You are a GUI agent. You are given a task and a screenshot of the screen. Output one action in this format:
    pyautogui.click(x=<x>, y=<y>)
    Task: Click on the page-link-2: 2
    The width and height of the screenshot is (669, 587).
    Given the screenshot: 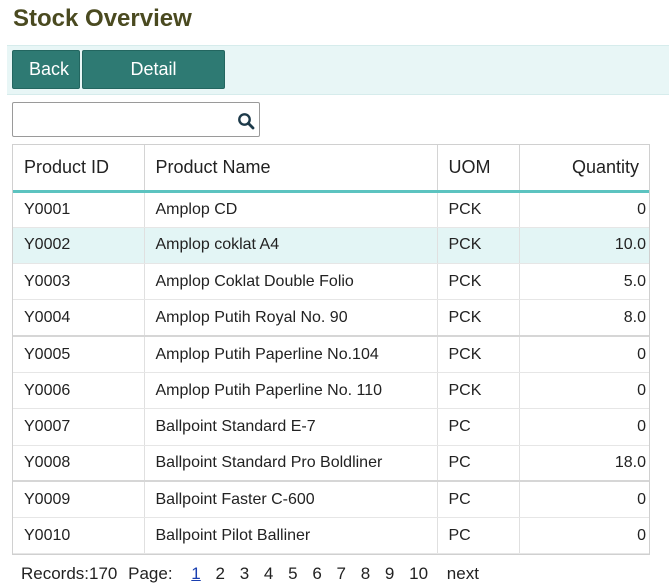 What is the action you would take?
    pyautogui.click(x=220, y=574)
    